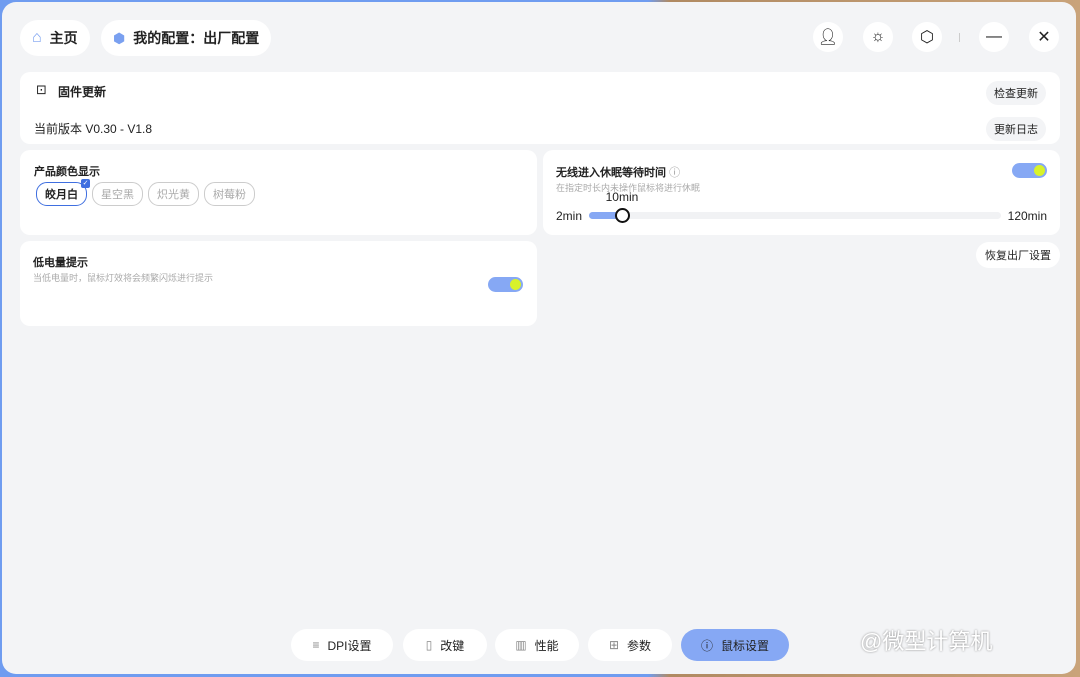  I want to click on nav-params: ⊞ 参数, so click(630, 645).